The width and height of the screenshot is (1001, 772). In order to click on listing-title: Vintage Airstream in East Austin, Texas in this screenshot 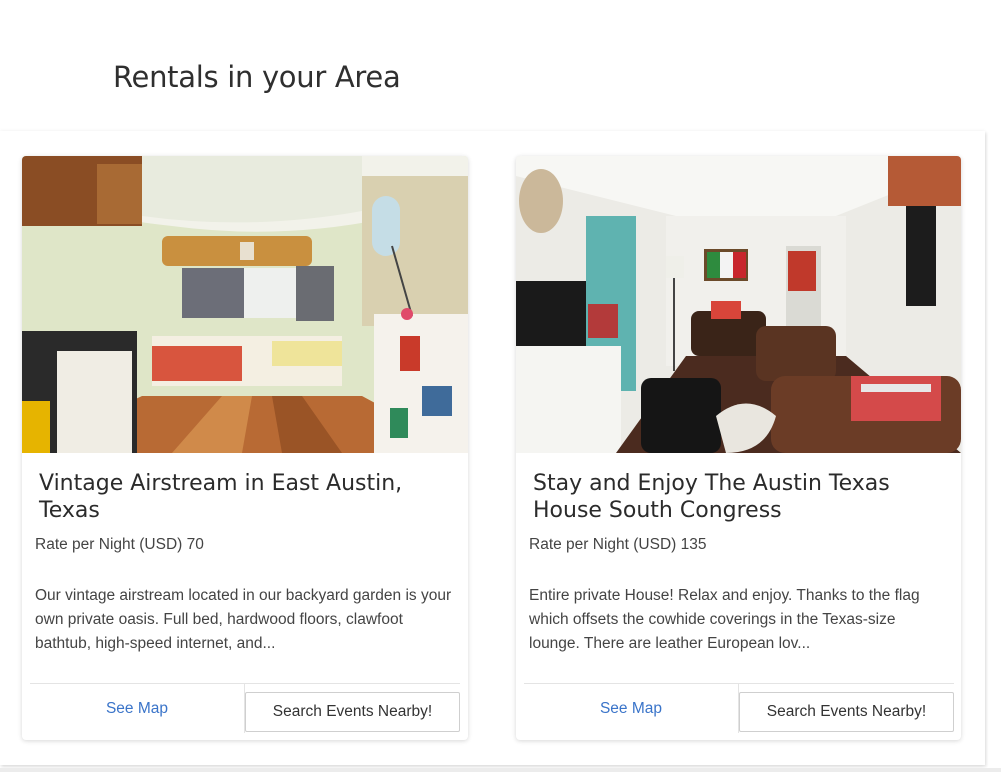, I will do `click(244, 497)`.